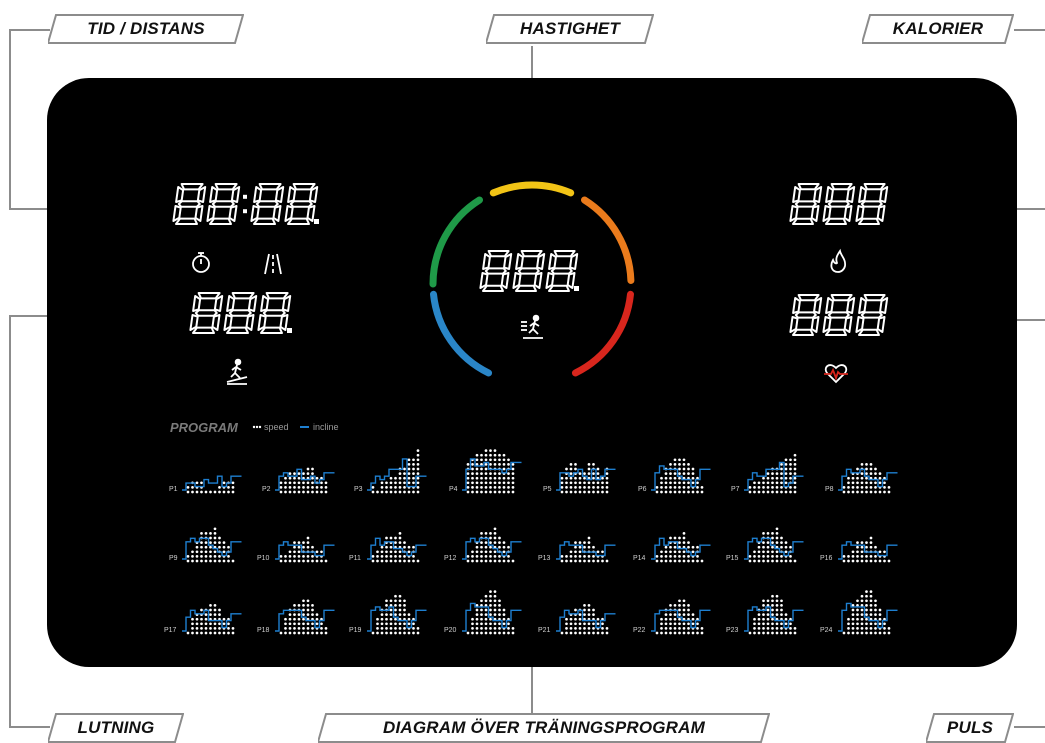 The width and height of the screenshot is (1045, 743). I want to click on program-label: P9, so click(173, 558).